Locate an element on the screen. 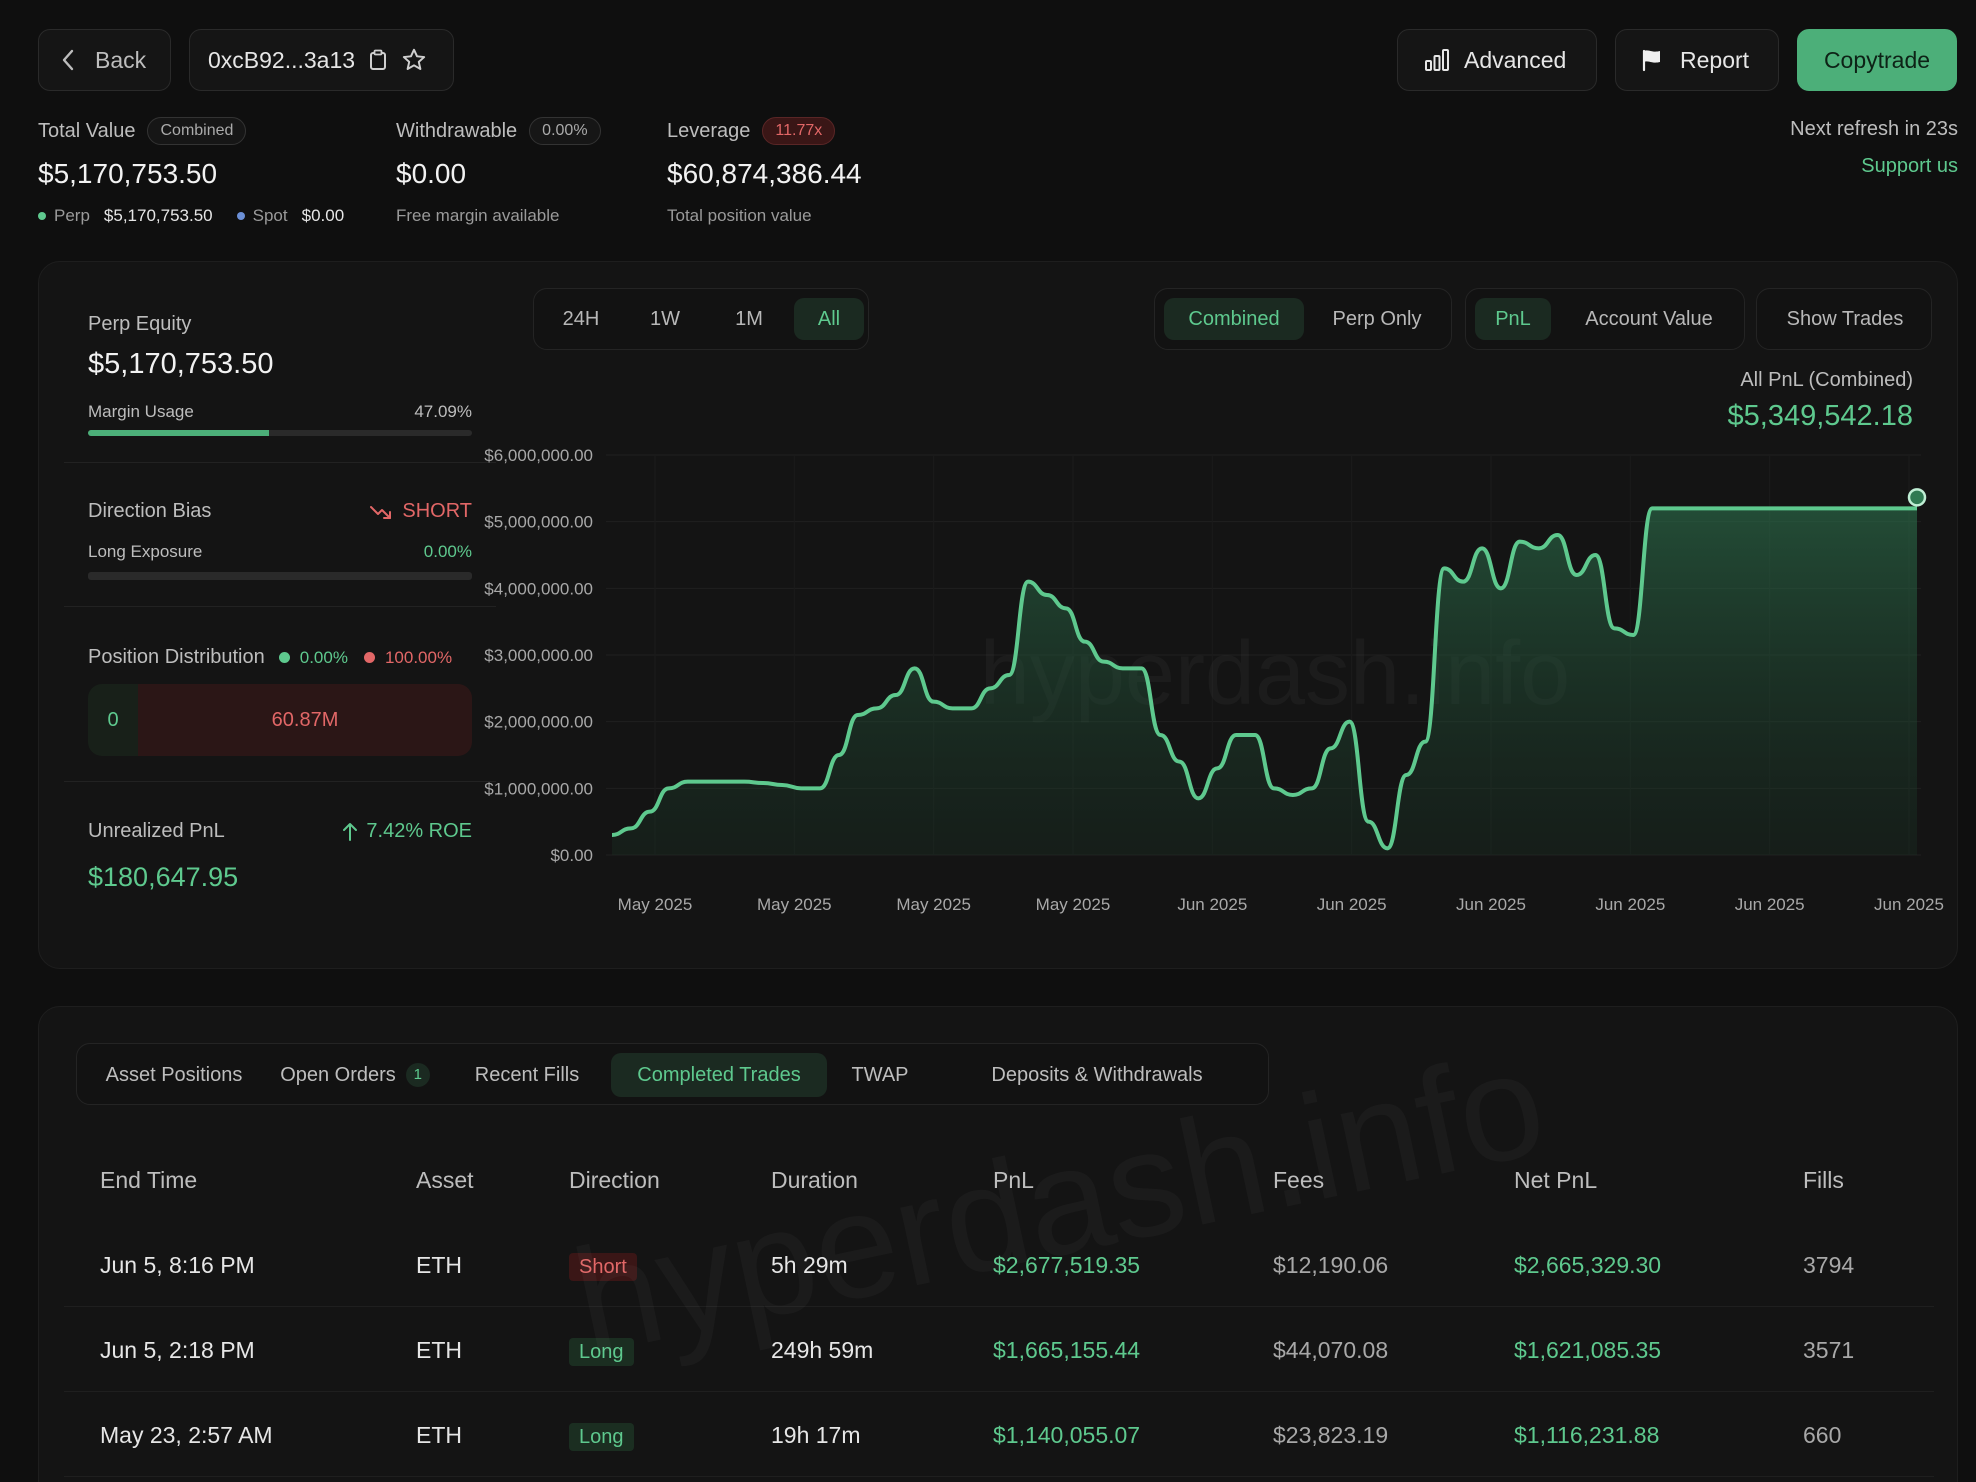 Image resolution: width=1976 pixels, height=1482 pixels. cell-fees: $23,823.19 is located at coordinates (1331, 1435).